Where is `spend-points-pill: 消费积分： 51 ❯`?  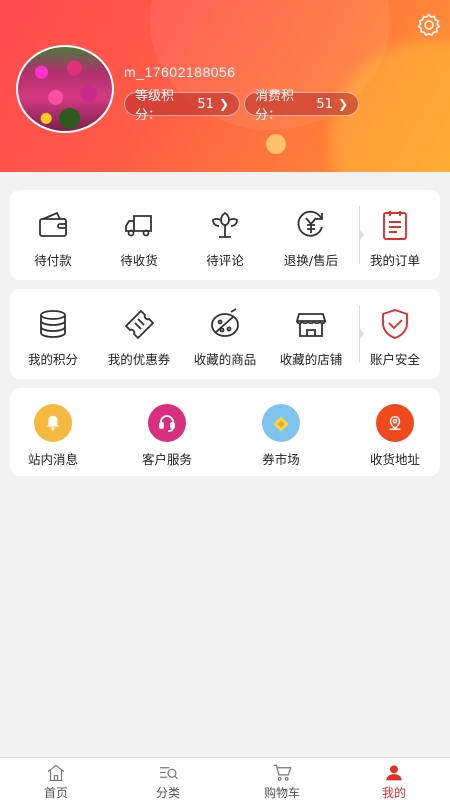
spend-points-pill: 消费积分： 51 ❯ is located at coordinates (301, 106).